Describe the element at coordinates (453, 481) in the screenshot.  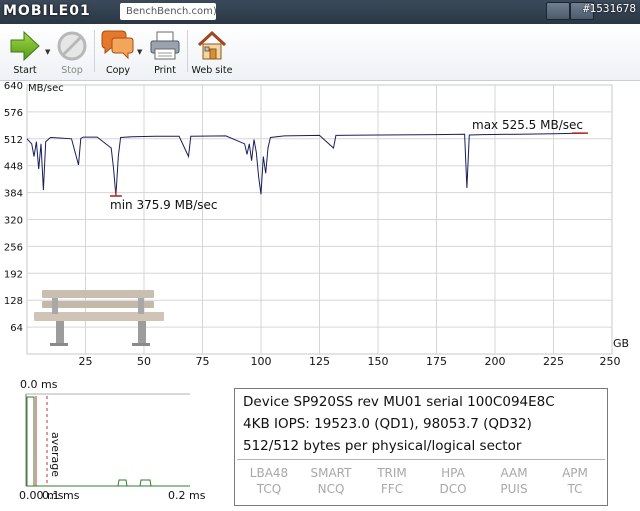
I see `feature-hpa-dco: HPA DCO` at that location.